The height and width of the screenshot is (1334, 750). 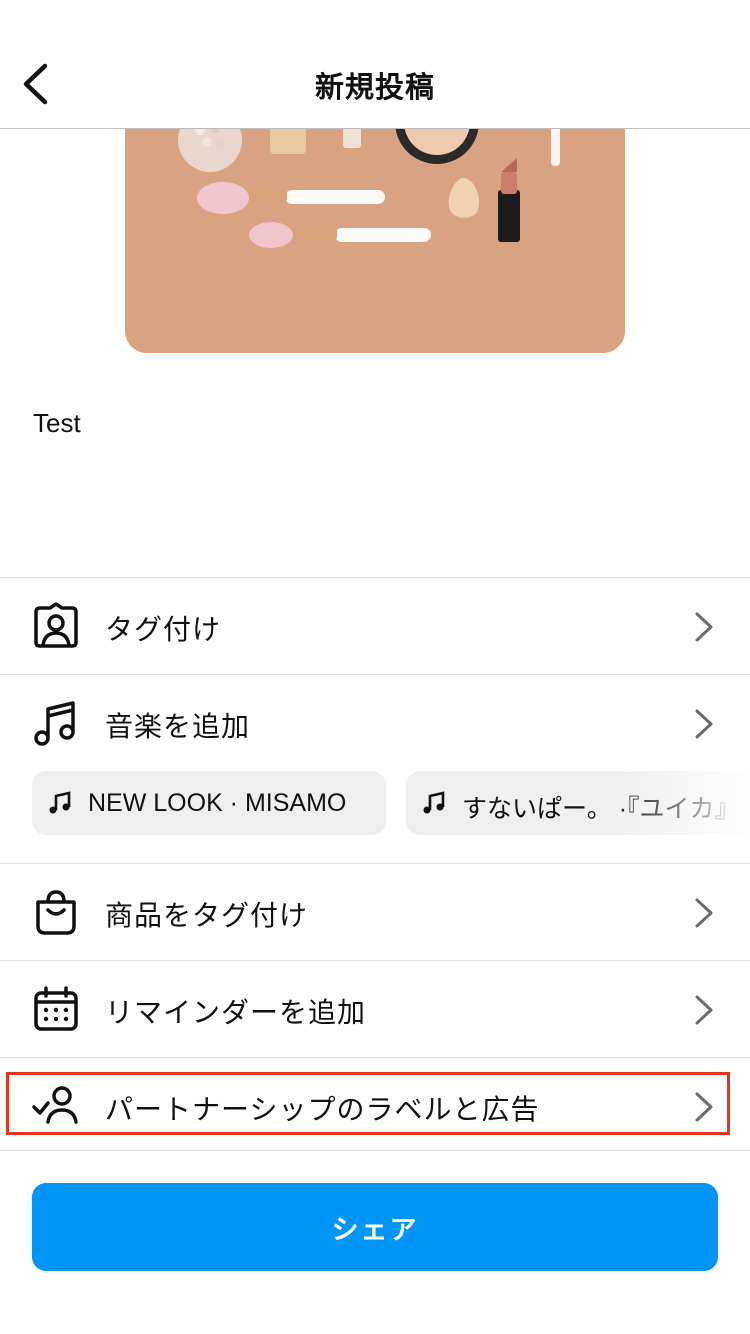 What do you see at coordinates (207, 915) in the screenshot?
I see `tag-products-label: 商品をタグ付け` at bounding box center [207, 915].